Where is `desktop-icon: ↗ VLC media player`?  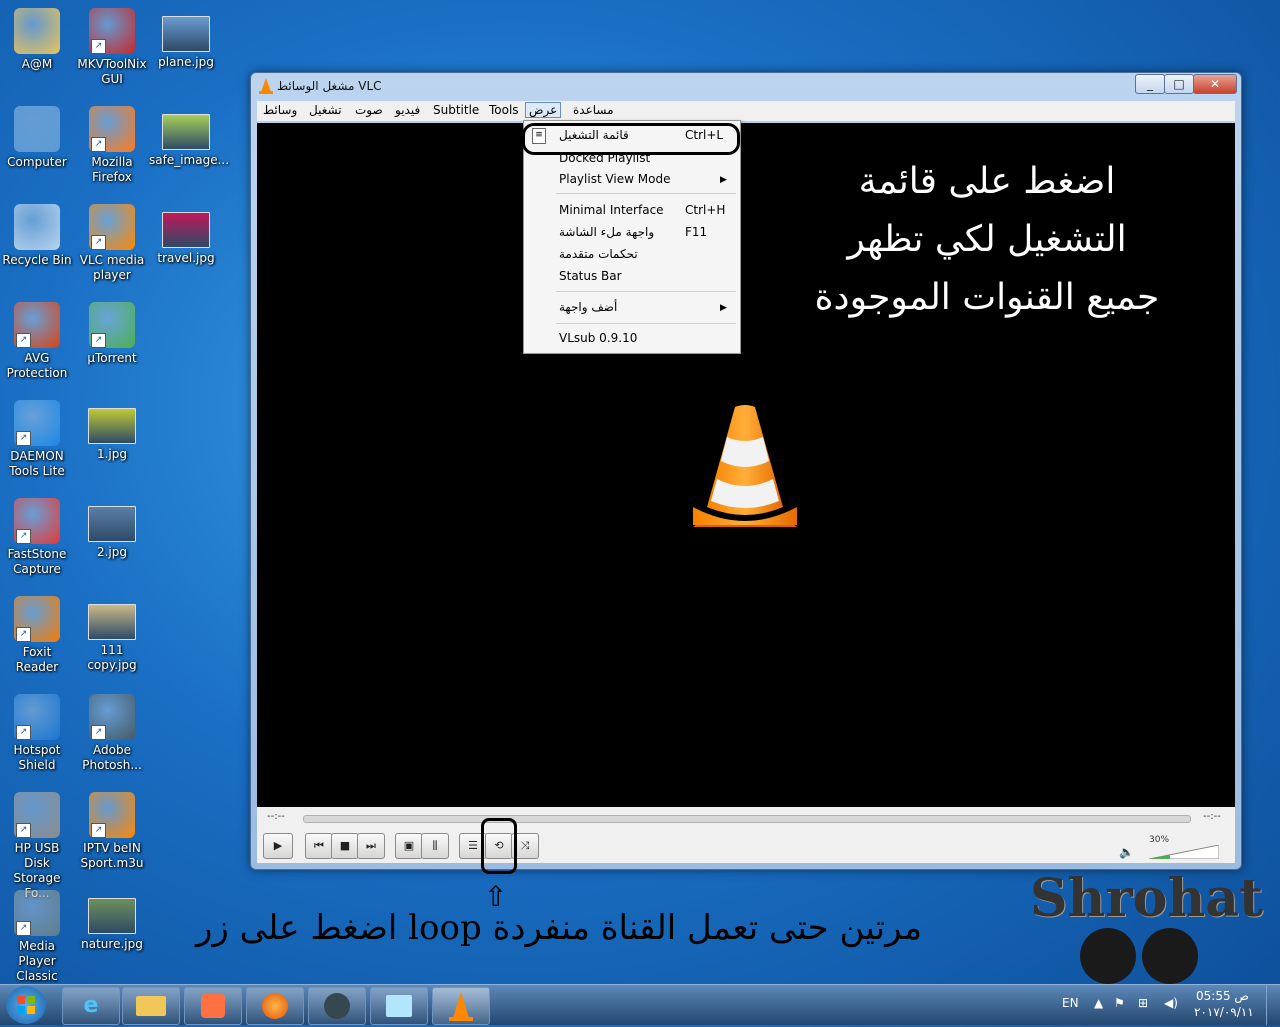
desktop-icon: ↗ VLC media player is located at coordinates (112, 243).